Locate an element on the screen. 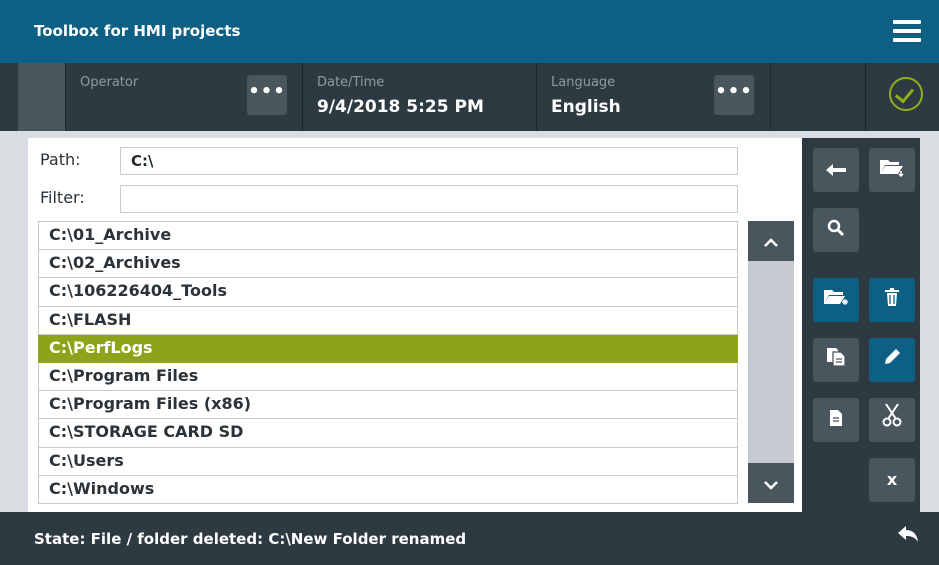 The width and height of the screenshot is (939, 565). cut-button is located at coordinates (892, 420).